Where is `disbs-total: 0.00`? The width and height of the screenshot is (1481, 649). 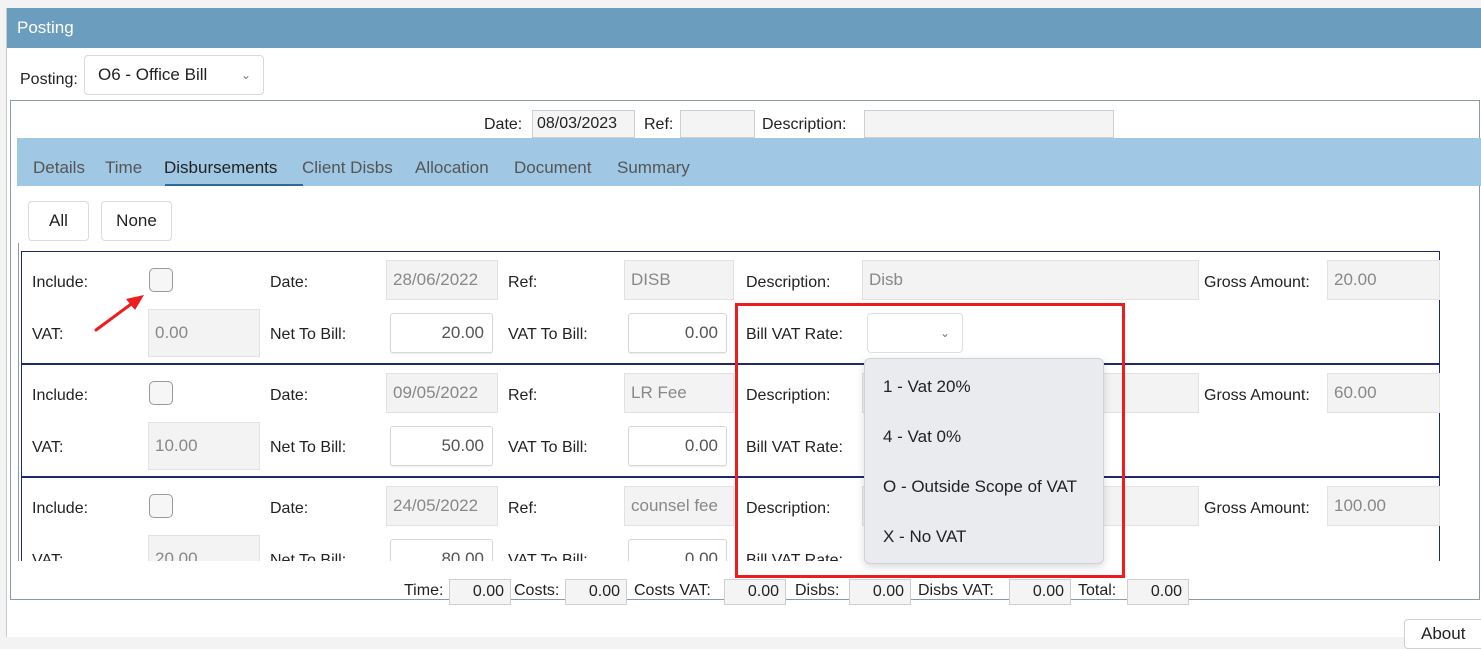 disbs-total: 0.00 is located at coordinates (880, 592).